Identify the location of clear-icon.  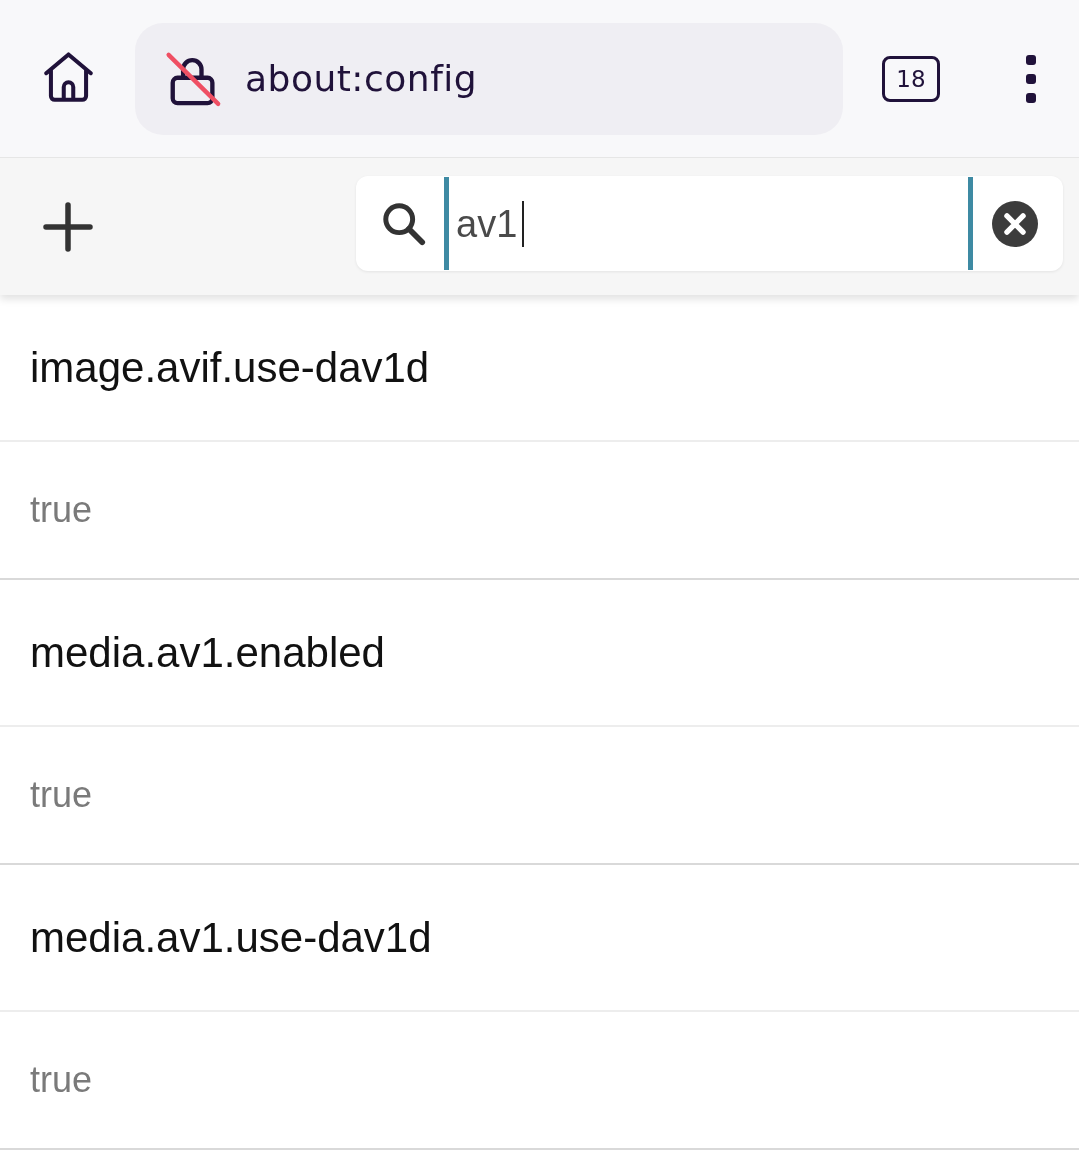
(1015, 223).